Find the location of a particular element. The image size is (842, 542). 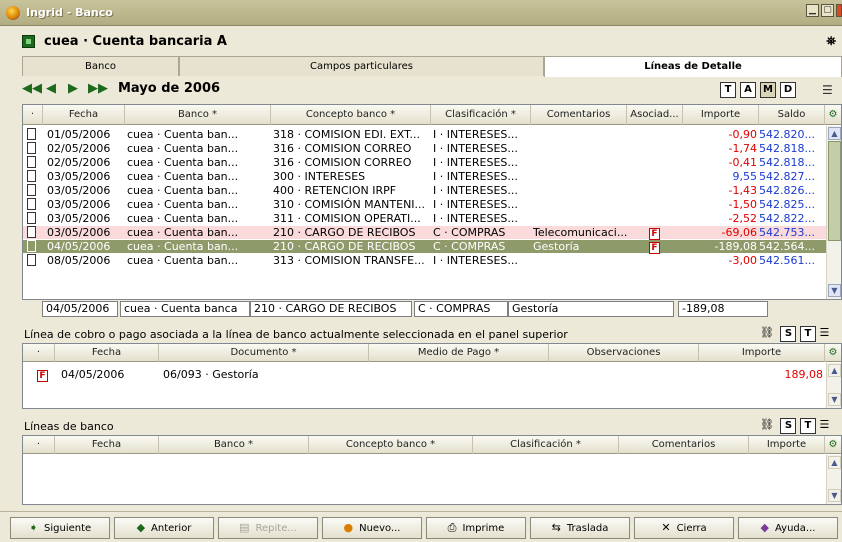

imprime-button: ⎙ Imprime is located at coordinates (476, 528).